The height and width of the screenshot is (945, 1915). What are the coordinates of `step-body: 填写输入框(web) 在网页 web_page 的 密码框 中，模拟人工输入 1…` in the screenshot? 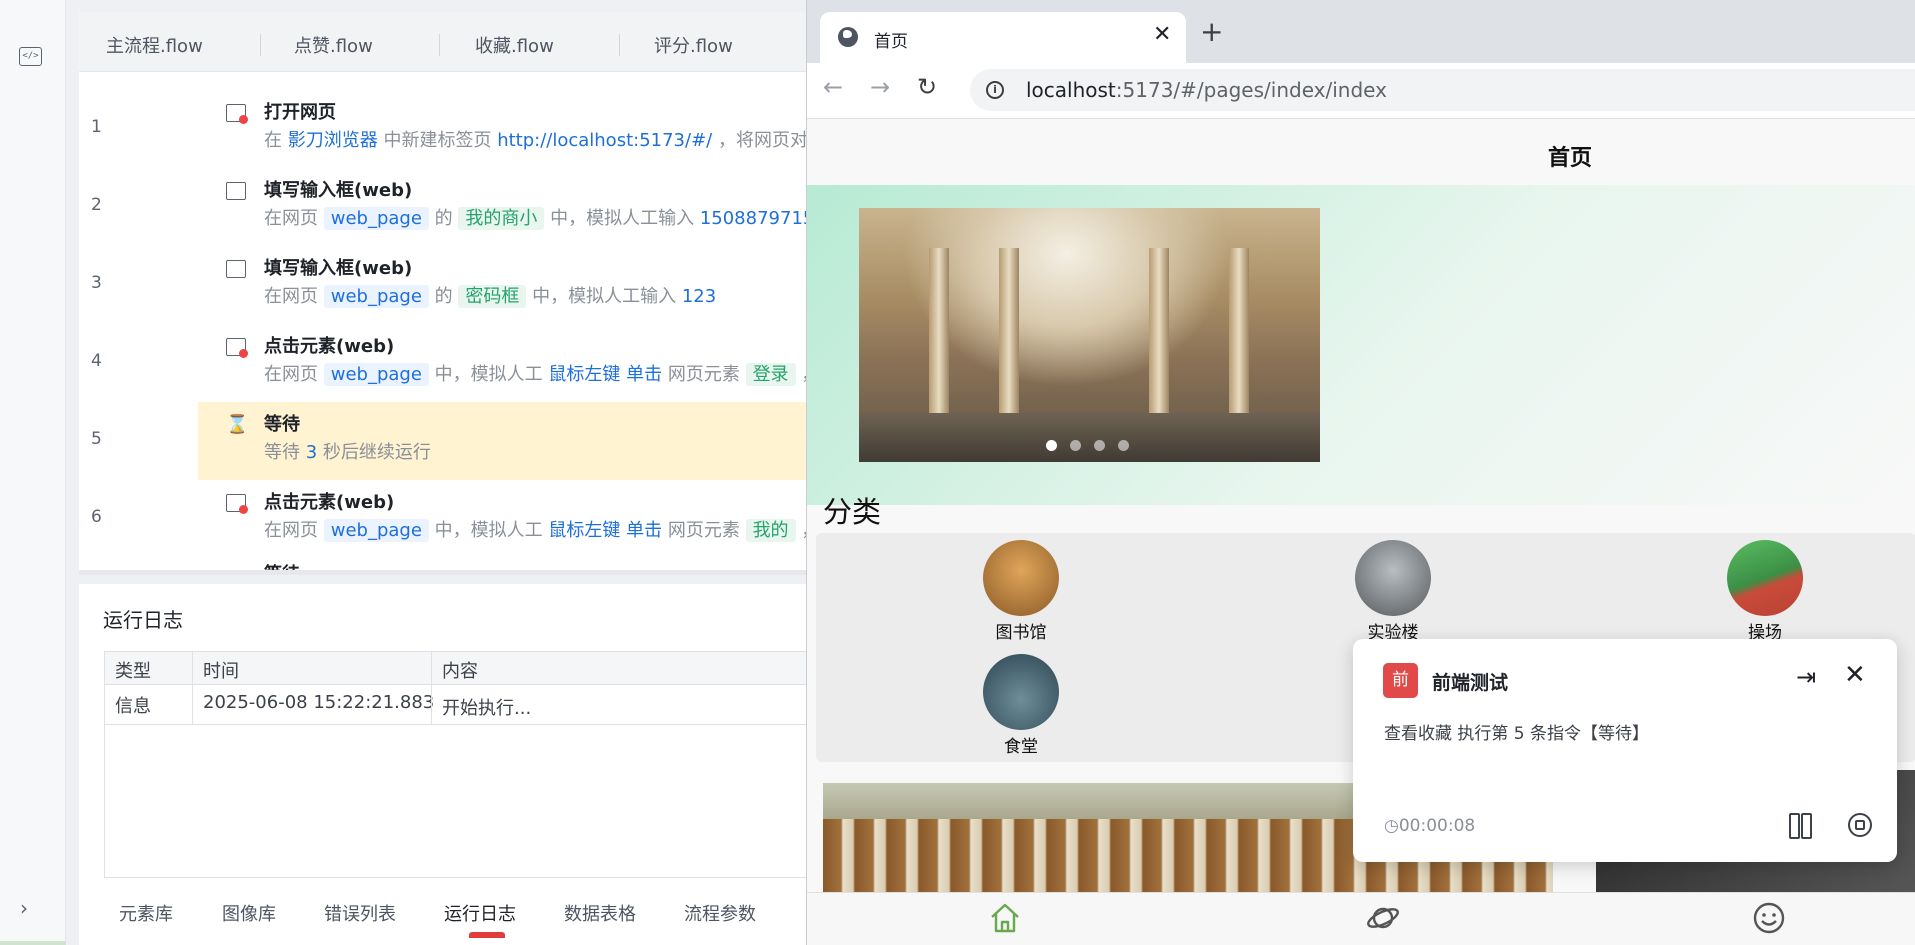 It's located at (503, 285).